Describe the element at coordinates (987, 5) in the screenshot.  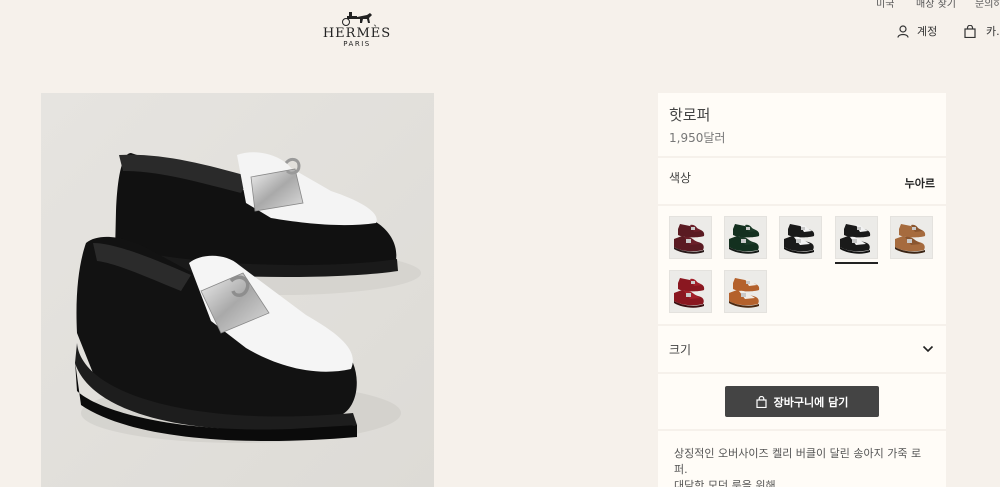
I see `top-link-contact: 문의하` at that location.